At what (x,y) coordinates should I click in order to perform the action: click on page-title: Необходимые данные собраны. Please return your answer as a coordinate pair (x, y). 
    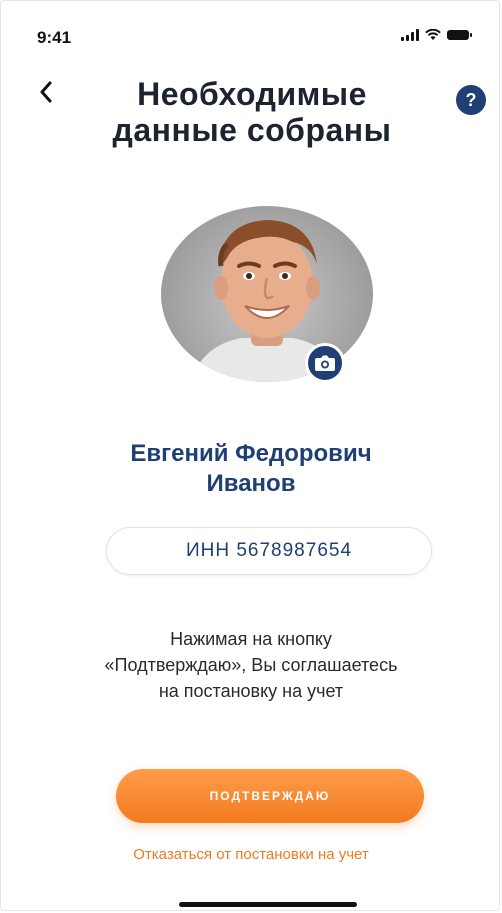
    Looking at the image, I should click on (252, 112).